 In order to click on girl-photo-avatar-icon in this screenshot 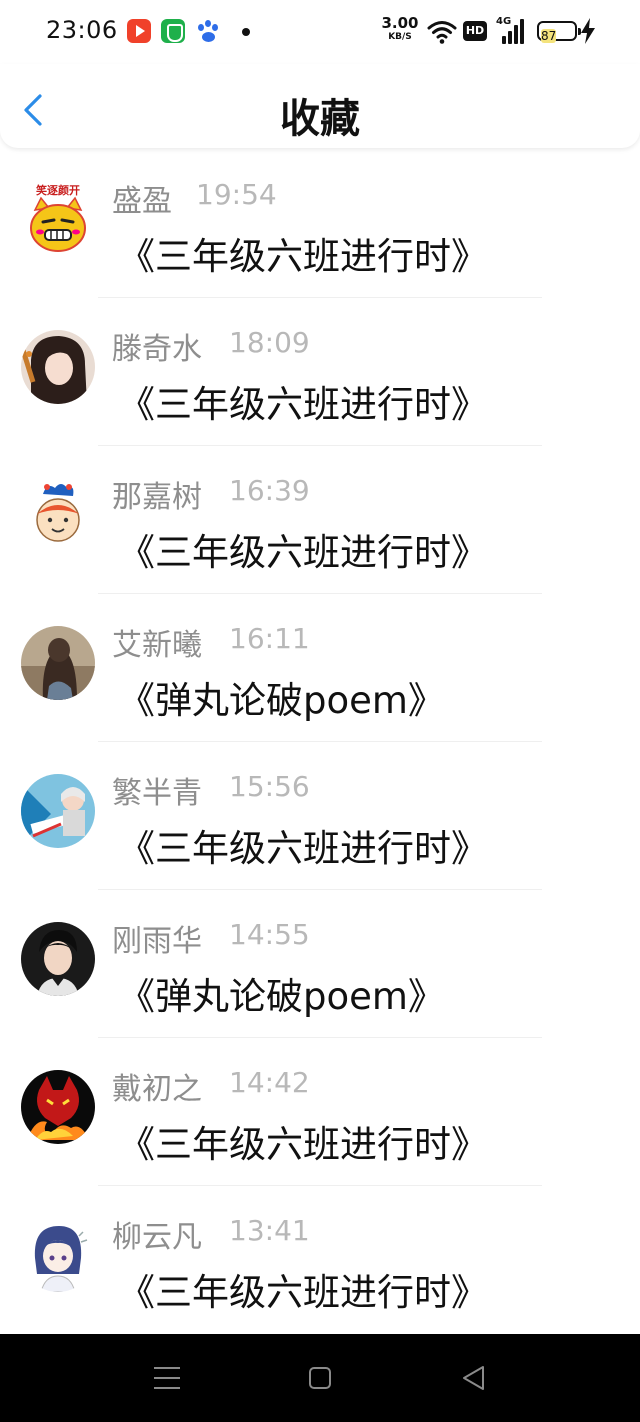, I will do `click(58, 367)`.